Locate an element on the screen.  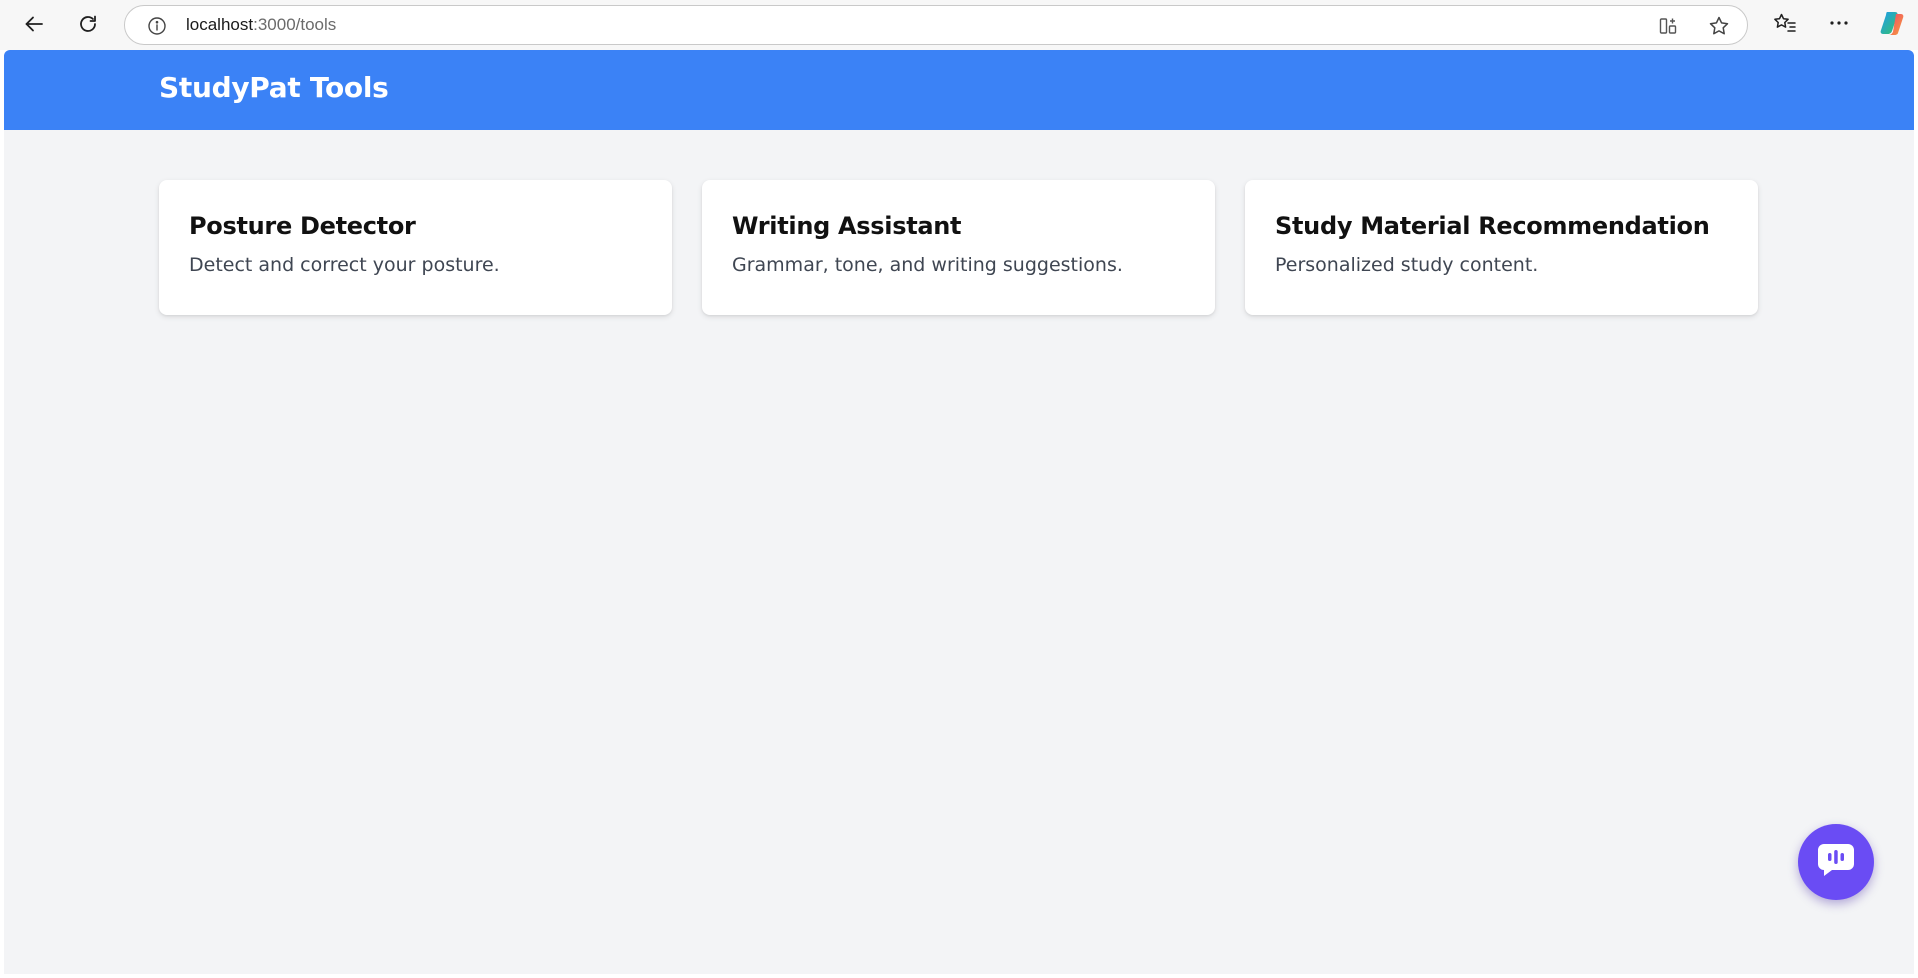
more-options-button is located at coordinates (1839, 25).